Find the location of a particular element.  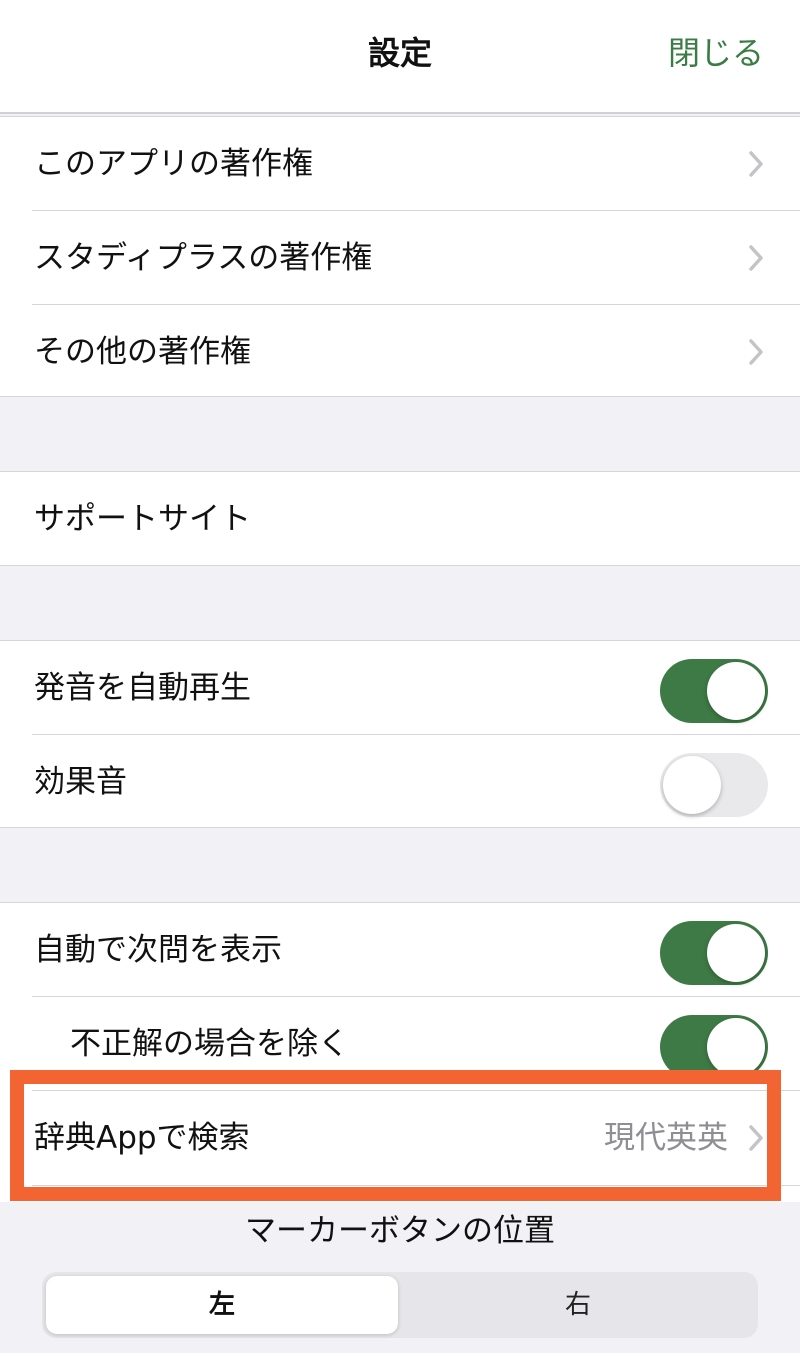

support-site-row: サポートサイト is located at coordinates (400, 519).